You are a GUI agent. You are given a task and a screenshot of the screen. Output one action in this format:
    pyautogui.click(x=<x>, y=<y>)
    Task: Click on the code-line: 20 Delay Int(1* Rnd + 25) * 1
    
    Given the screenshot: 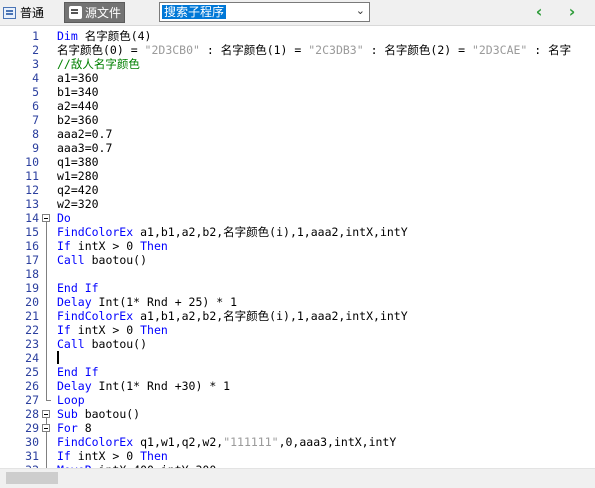 What is the action you would take?
    pyautogui.click(x=297, y=302)
    